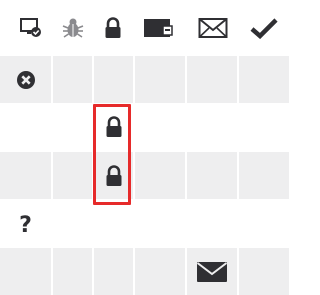 This screenshot has width=320, height=295. Describe the element at coordinates (159, 28) in the screenshot. I see `archive-box-icon` at that location.